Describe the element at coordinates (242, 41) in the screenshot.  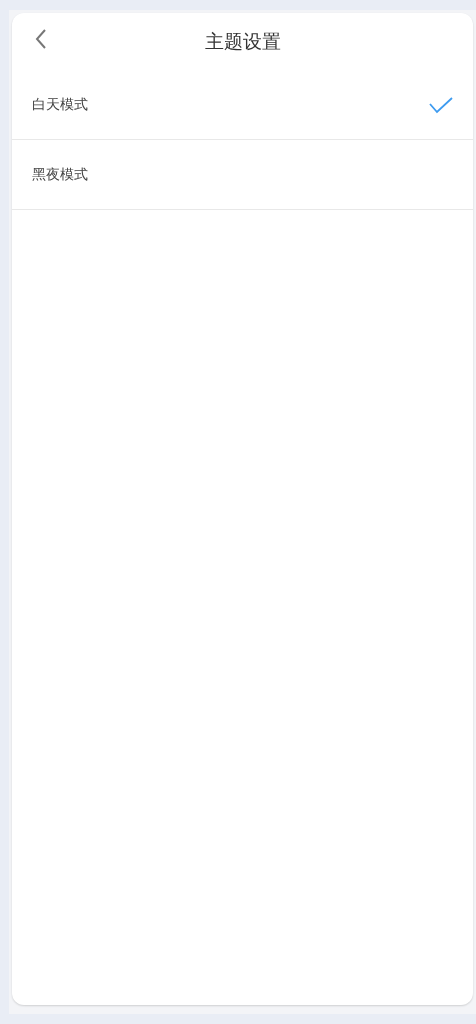
I see `page-title: 主题设置` at that location.